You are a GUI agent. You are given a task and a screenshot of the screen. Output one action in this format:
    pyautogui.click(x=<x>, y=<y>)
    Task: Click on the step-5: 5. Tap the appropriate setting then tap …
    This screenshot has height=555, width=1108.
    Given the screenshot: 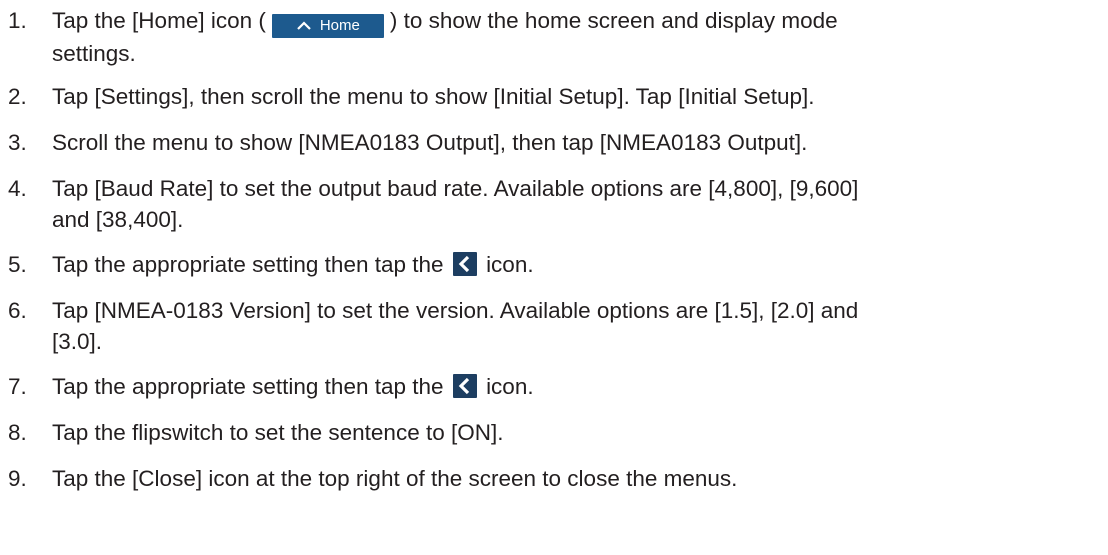 What is the action you would take?
    pyautogui.click(x=554, y=264)
    